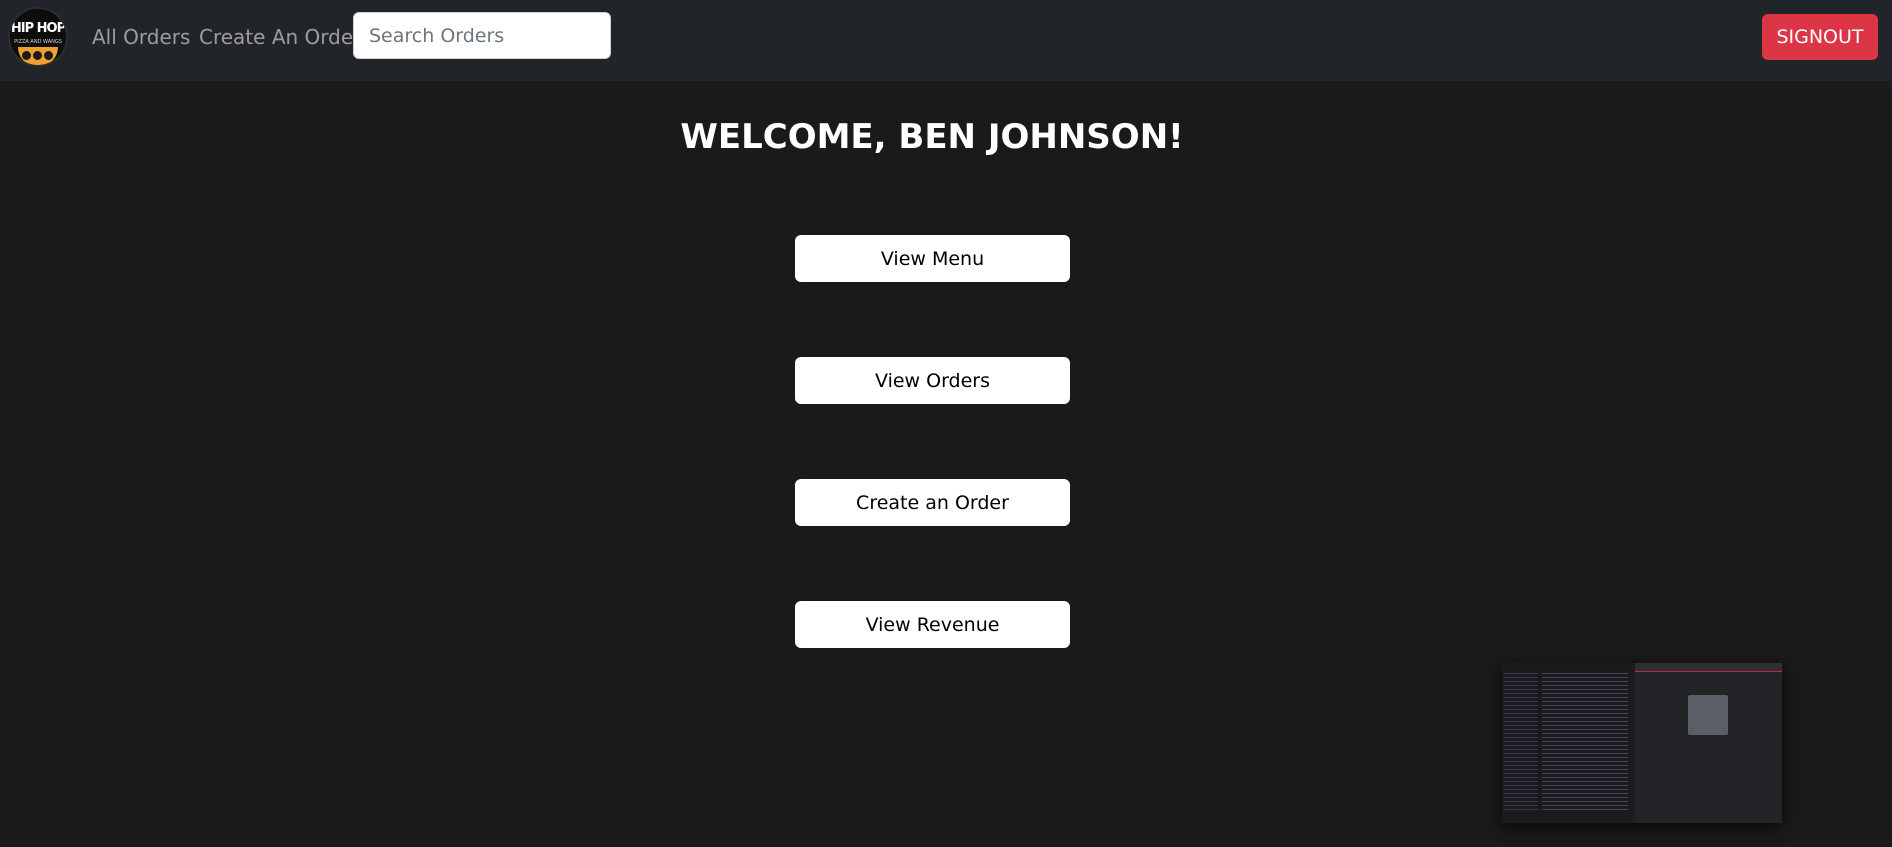 This screenshot has height=847, width=1892. What do you see at coordinates (1521, 743) in the screenshot?
I see `thumbnail-file-tree` at bounding box center [1521, 743].